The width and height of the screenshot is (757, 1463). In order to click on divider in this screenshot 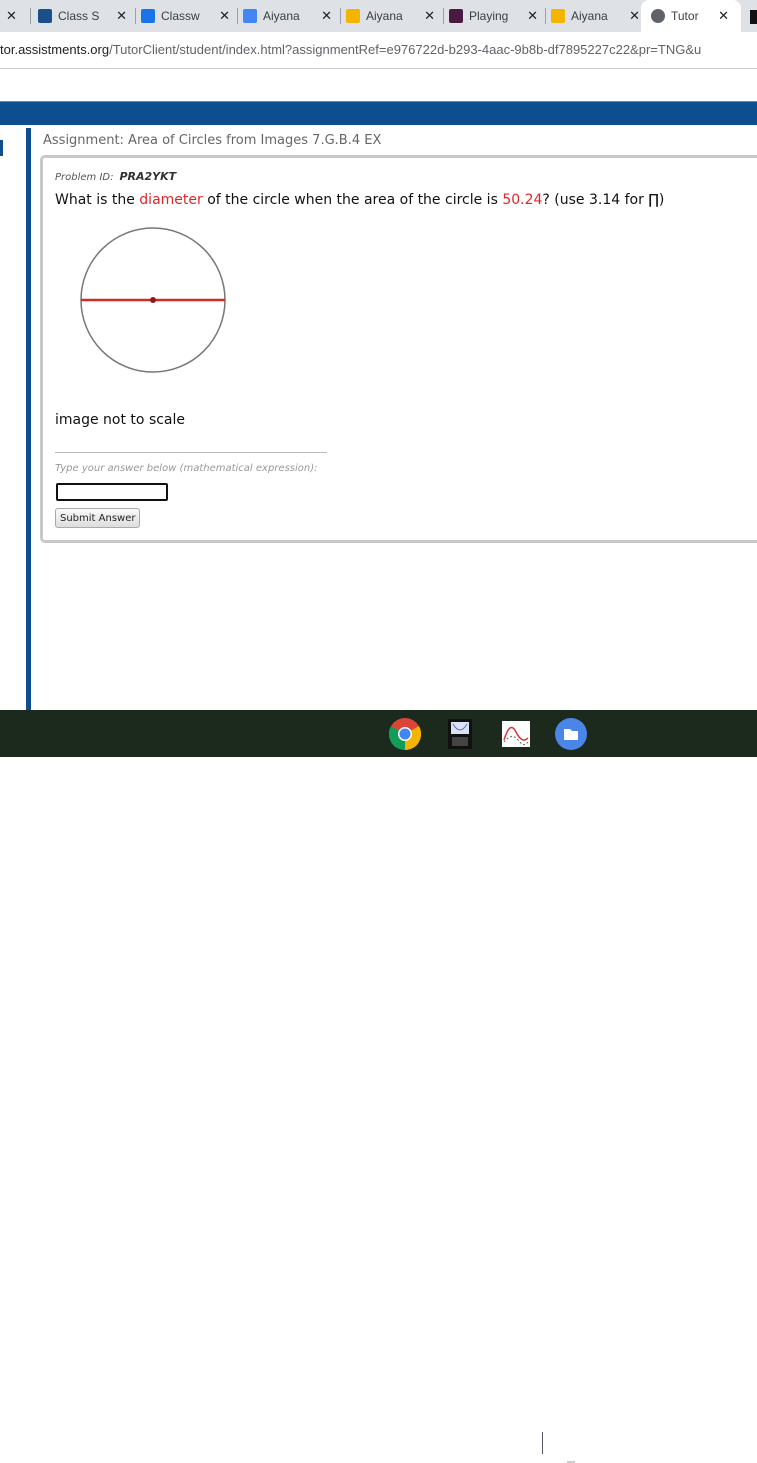, I will do `click(191, 452)`.